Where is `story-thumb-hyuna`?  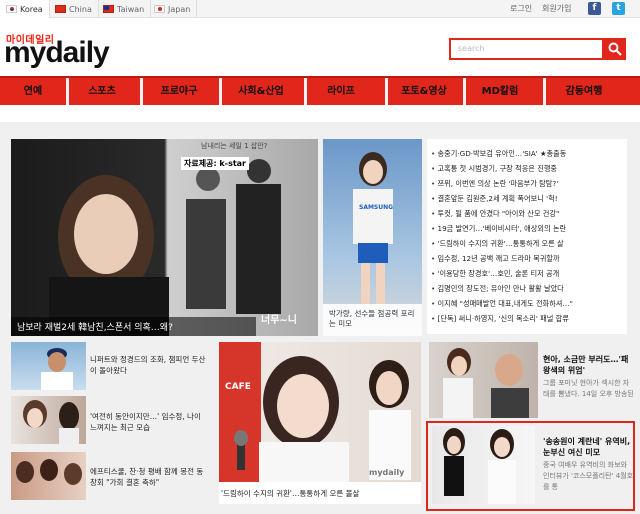
story-thumb-hyuna is located at coordinates (483, 380).